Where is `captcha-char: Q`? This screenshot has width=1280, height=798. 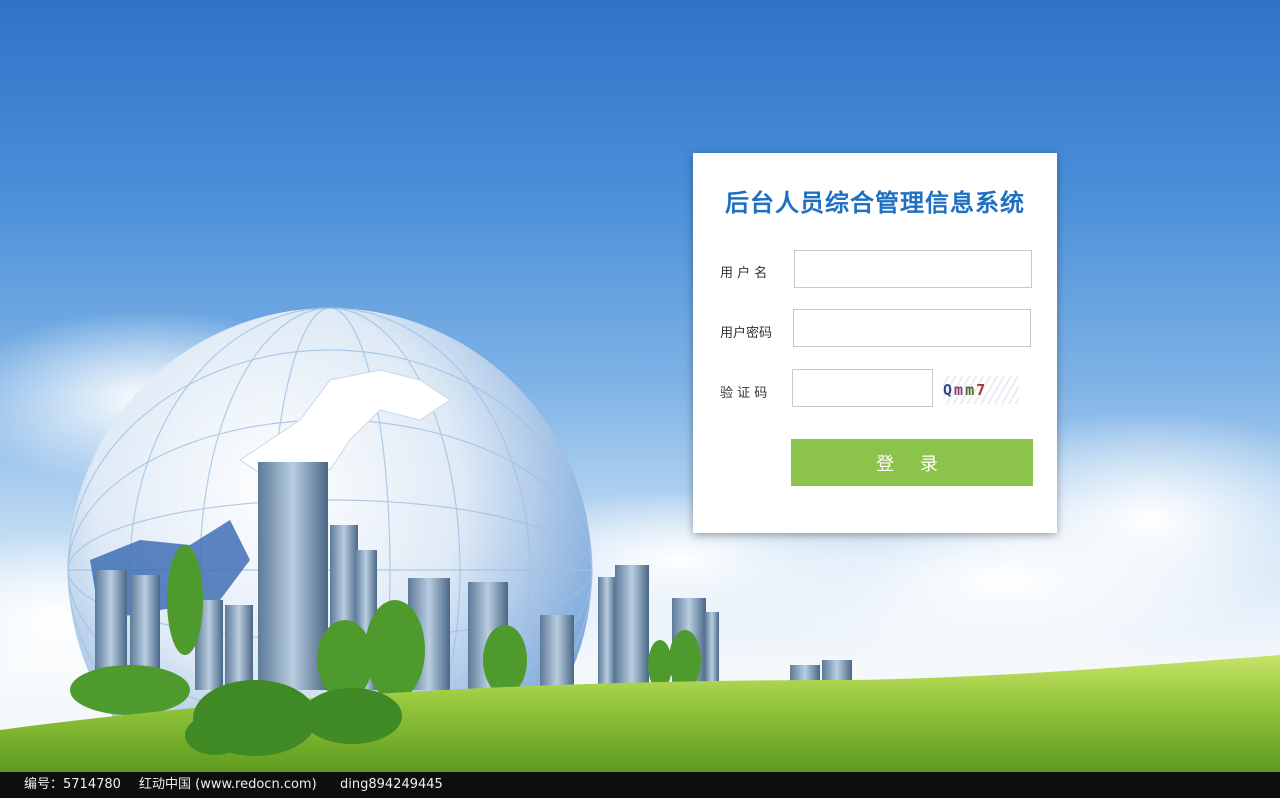
captcha-char: Q is located at coordinates (949, 390).